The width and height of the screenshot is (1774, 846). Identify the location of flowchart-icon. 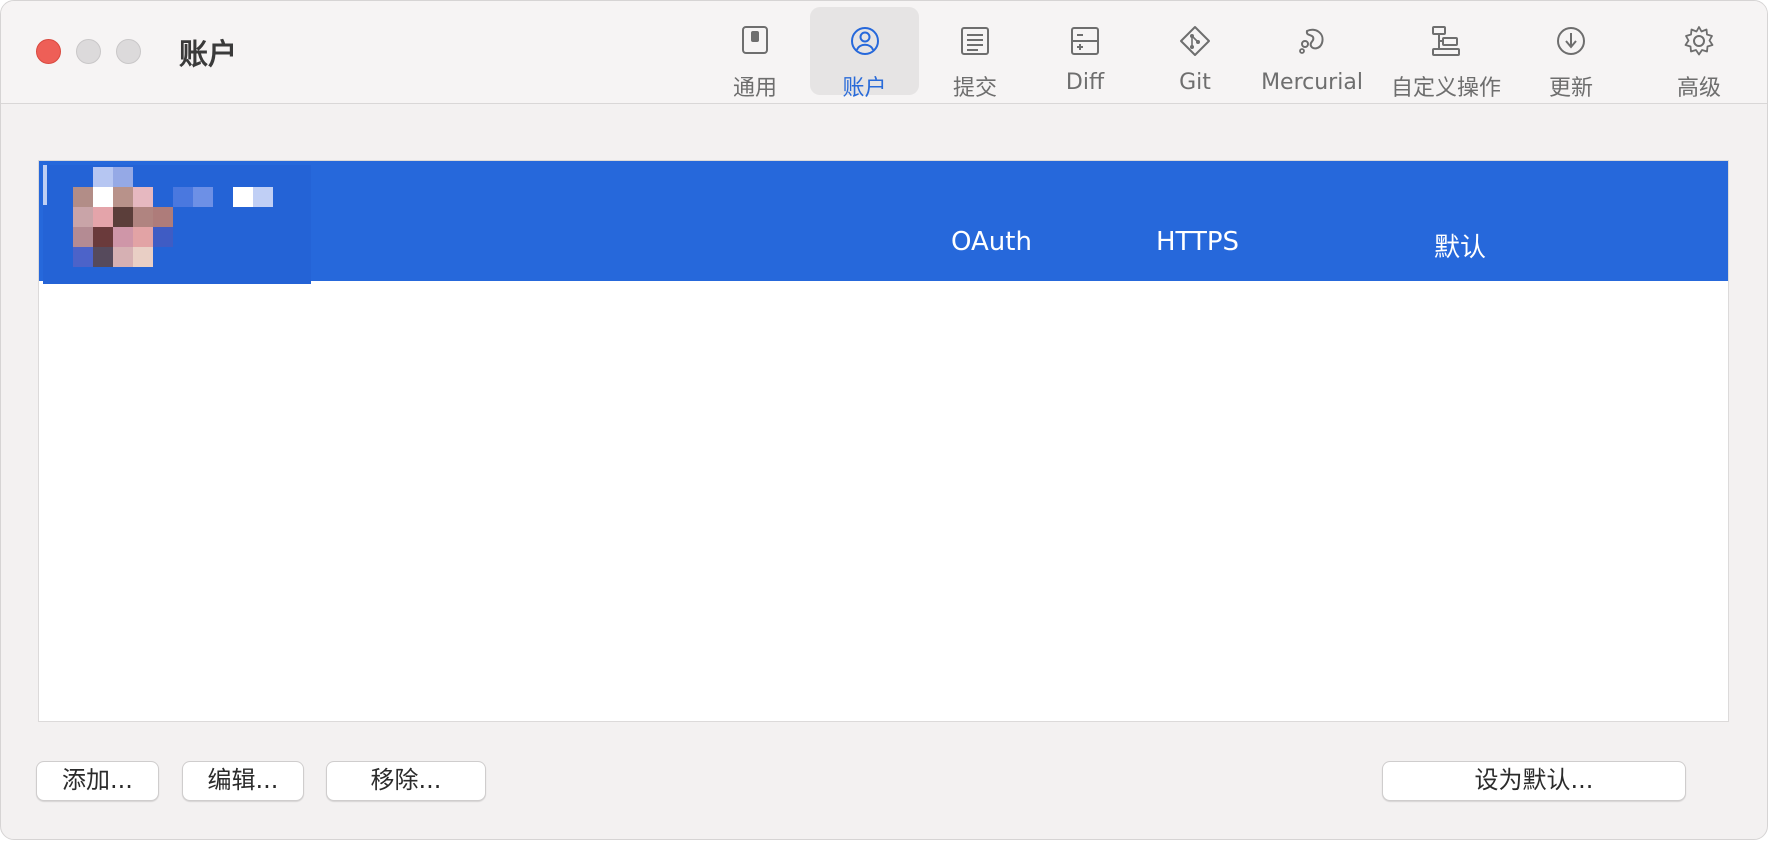
(1446, 41).